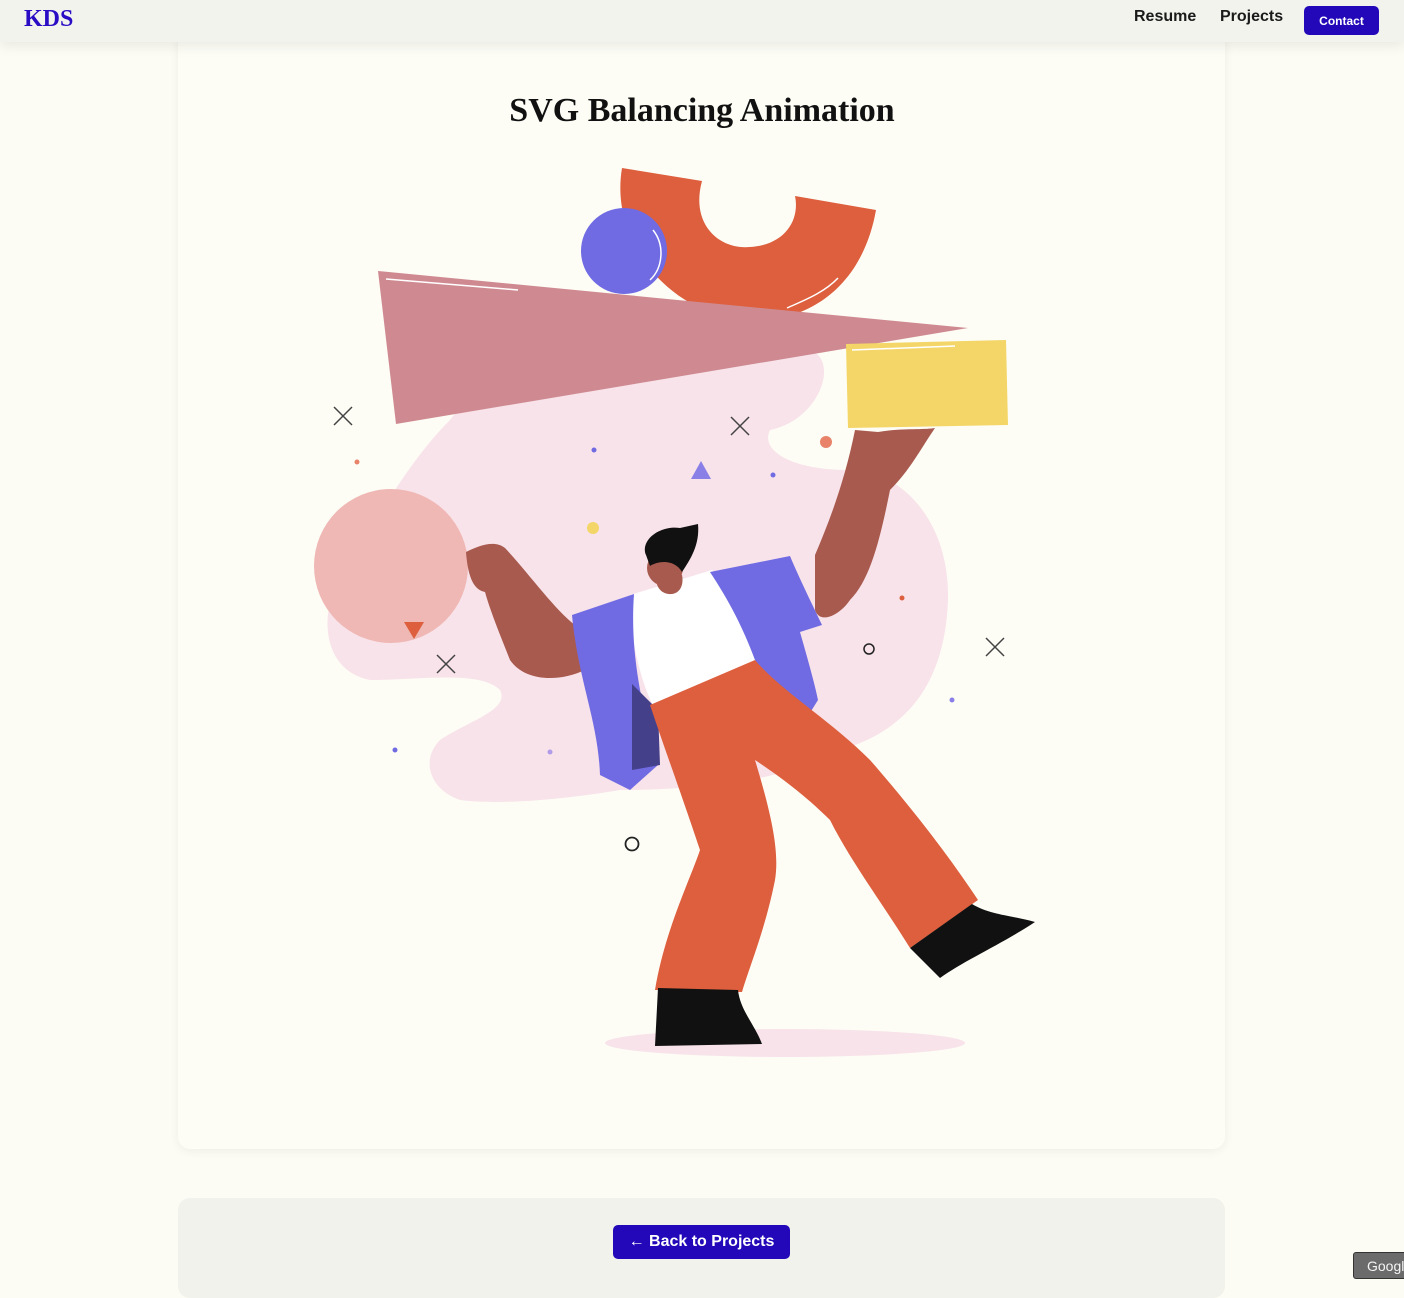 The image size is (1404, 1298). What do you see at coordinates (1165, 17) in the screenshot?
I see `nav-link-resume: Resume` at bounding box center [1165, 17].